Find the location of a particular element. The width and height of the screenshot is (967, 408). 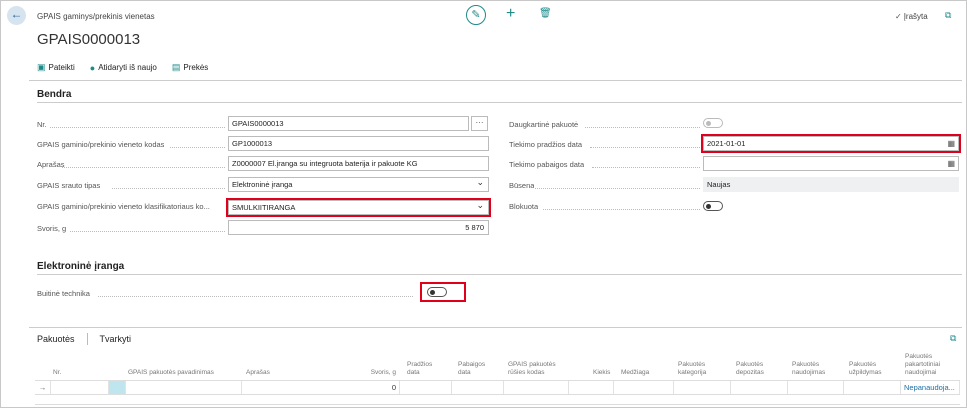

delete-button: 🗑 is located at coordinates (545, 13).